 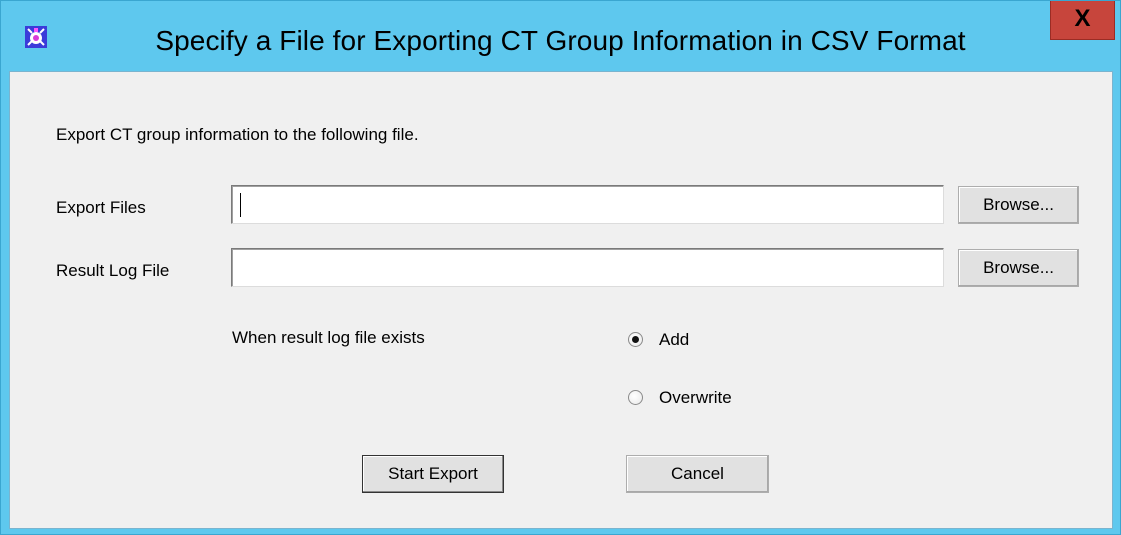 I want to click on start-export-button: Start Export, so click(x=433, y=474).